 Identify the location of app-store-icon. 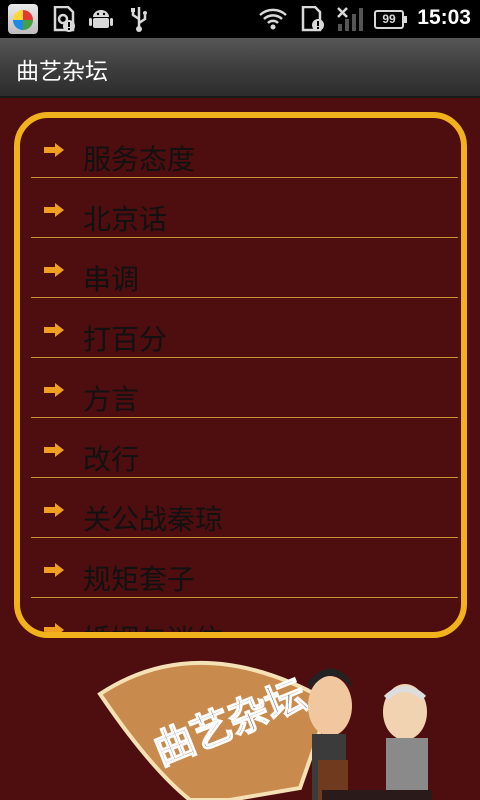
(23, 19).